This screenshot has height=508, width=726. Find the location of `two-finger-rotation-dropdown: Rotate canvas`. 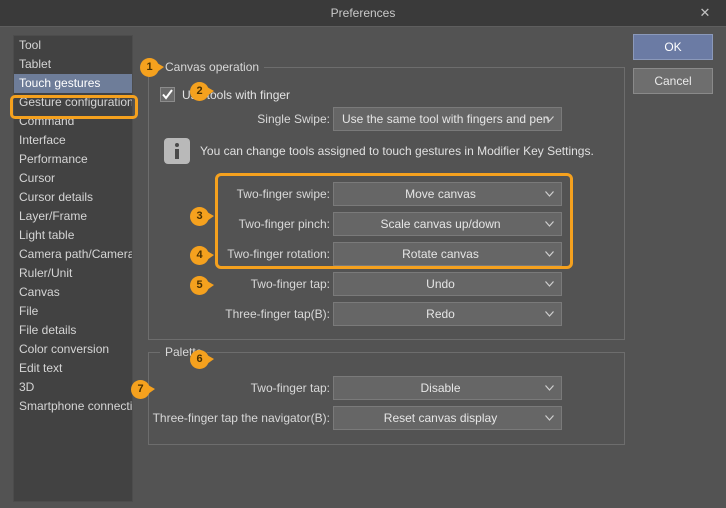

two-finger-rotation-dropdown: Rotate canvas is located at coordinates (447, 254).